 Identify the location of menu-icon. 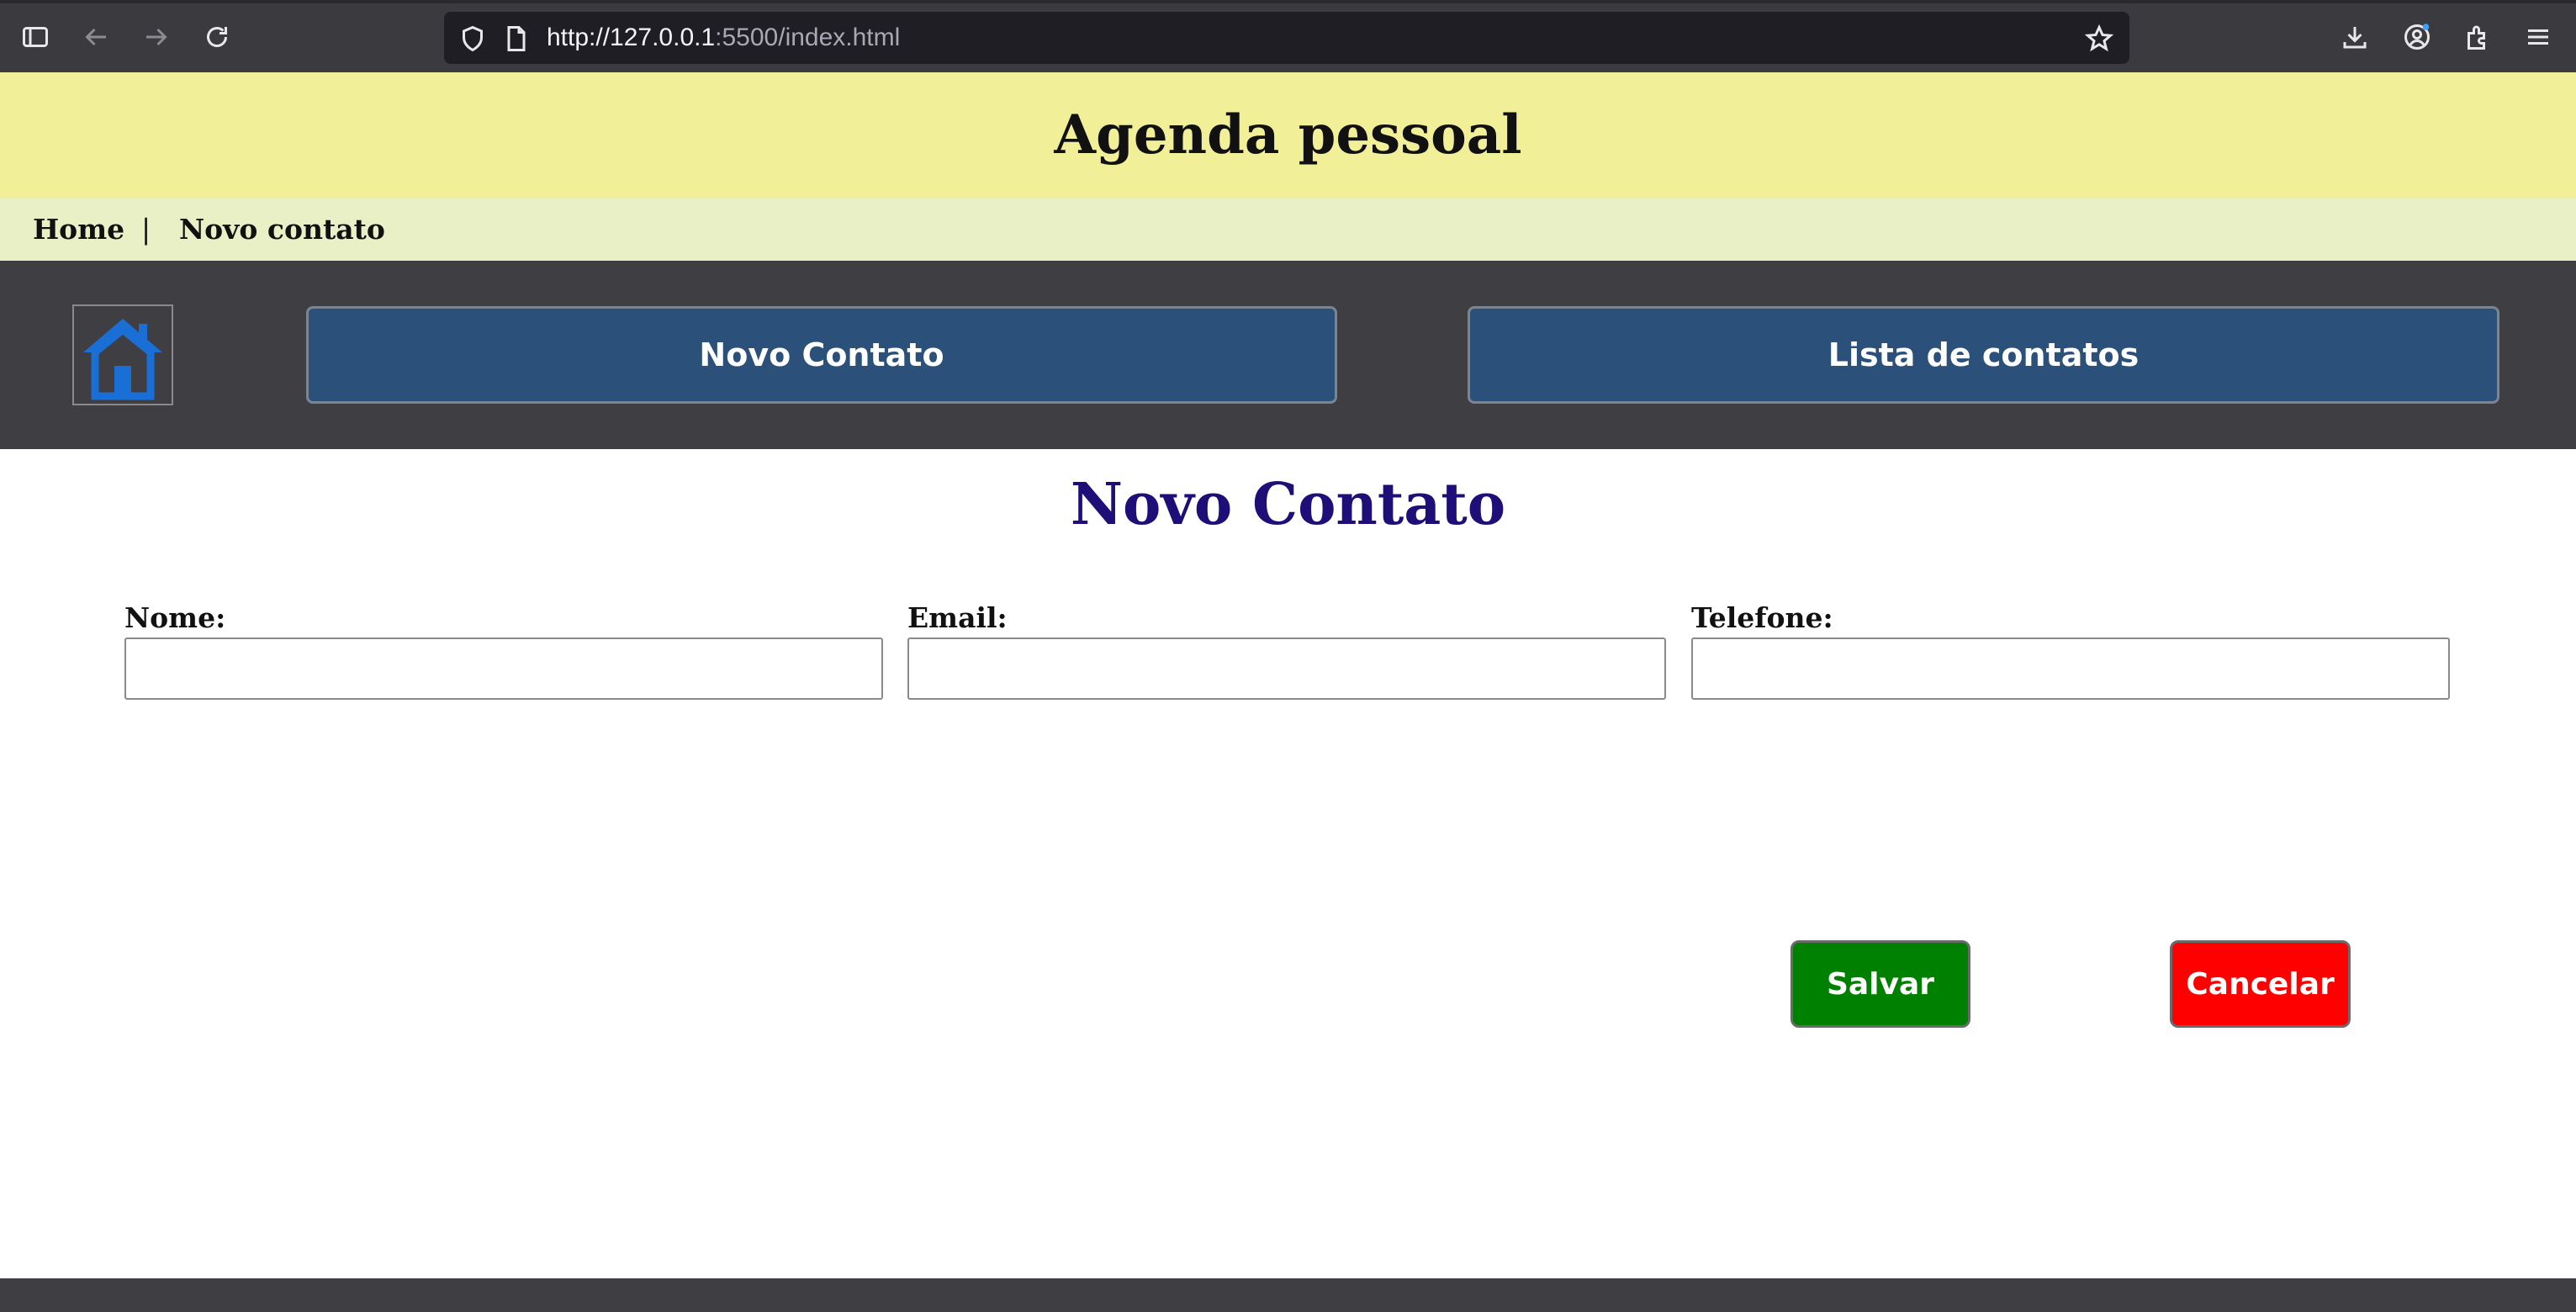
(2538, 37).